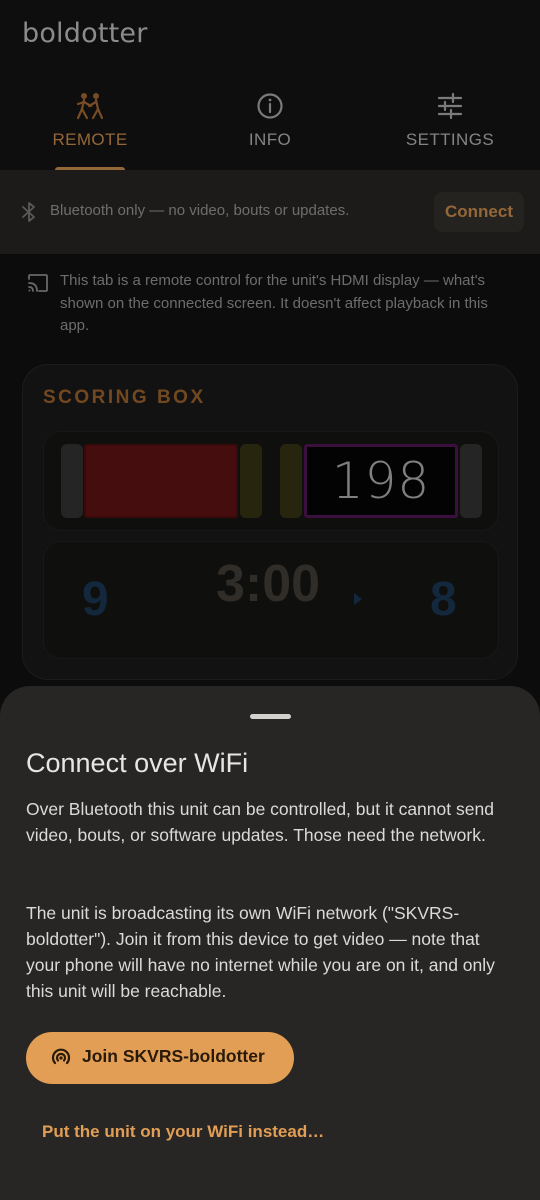 The image size is (540, 1200). What do you see at coordinates (270, 716) in the screenshot?
I see `sheet-drag-handle` at bounding box center [270, 716].